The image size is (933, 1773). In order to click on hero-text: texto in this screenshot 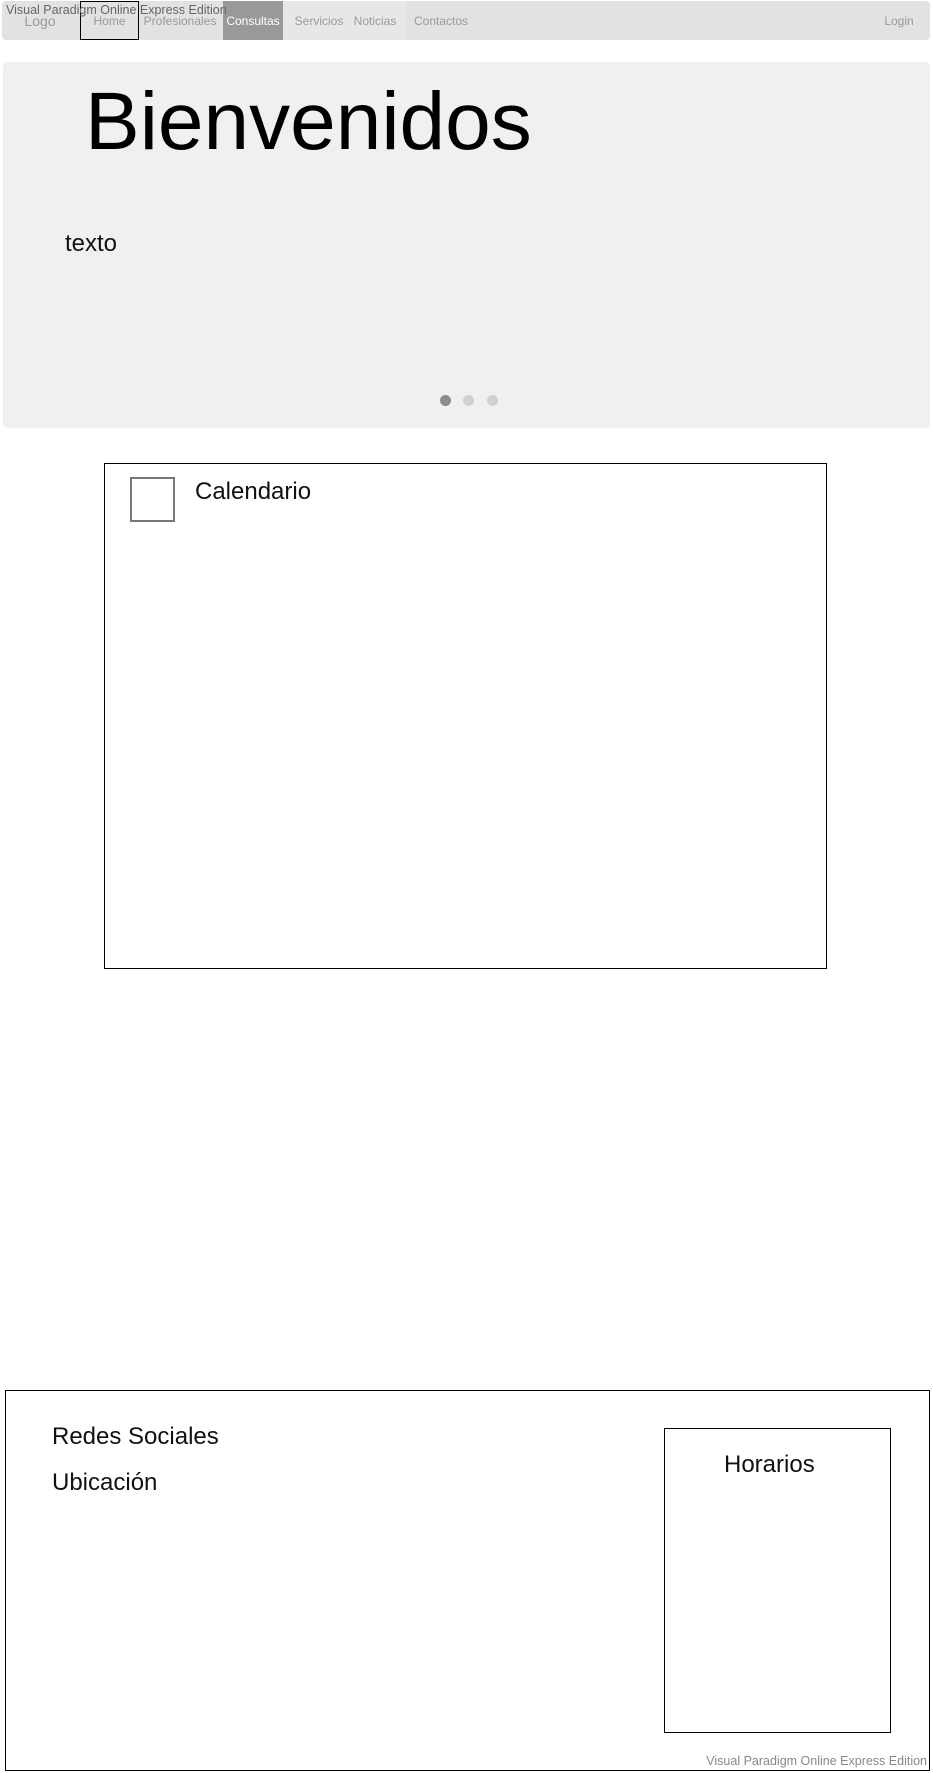, I will do `click(91, 243)`.